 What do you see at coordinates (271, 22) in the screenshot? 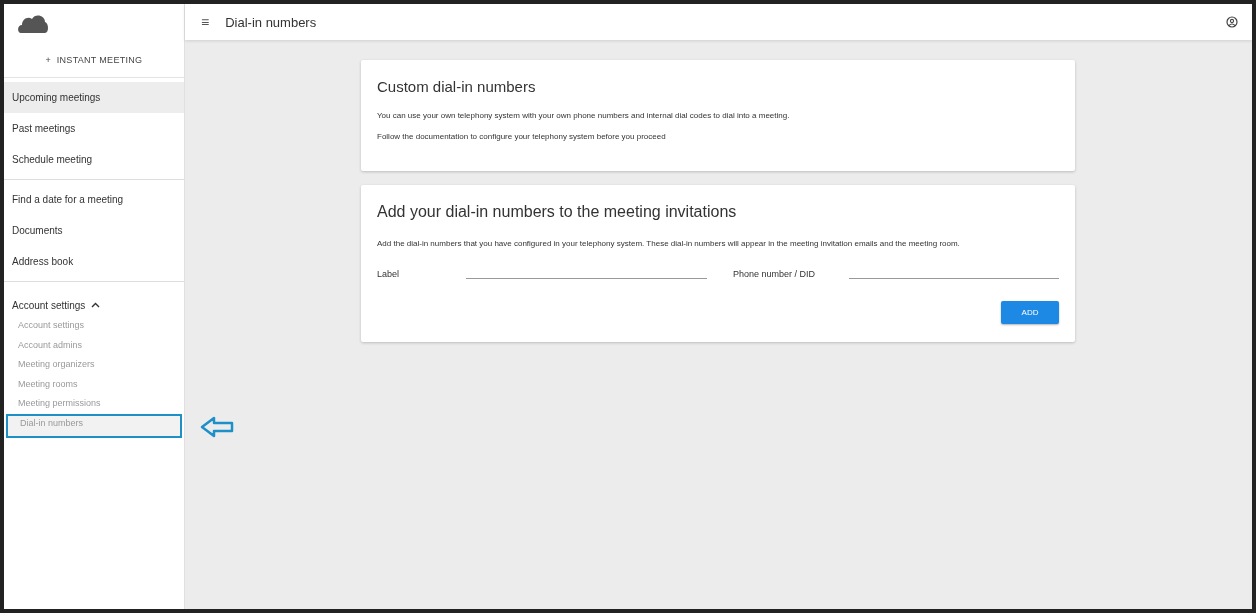
I see `page-title: Dial-in numbers` at bounding box center [271, 22].